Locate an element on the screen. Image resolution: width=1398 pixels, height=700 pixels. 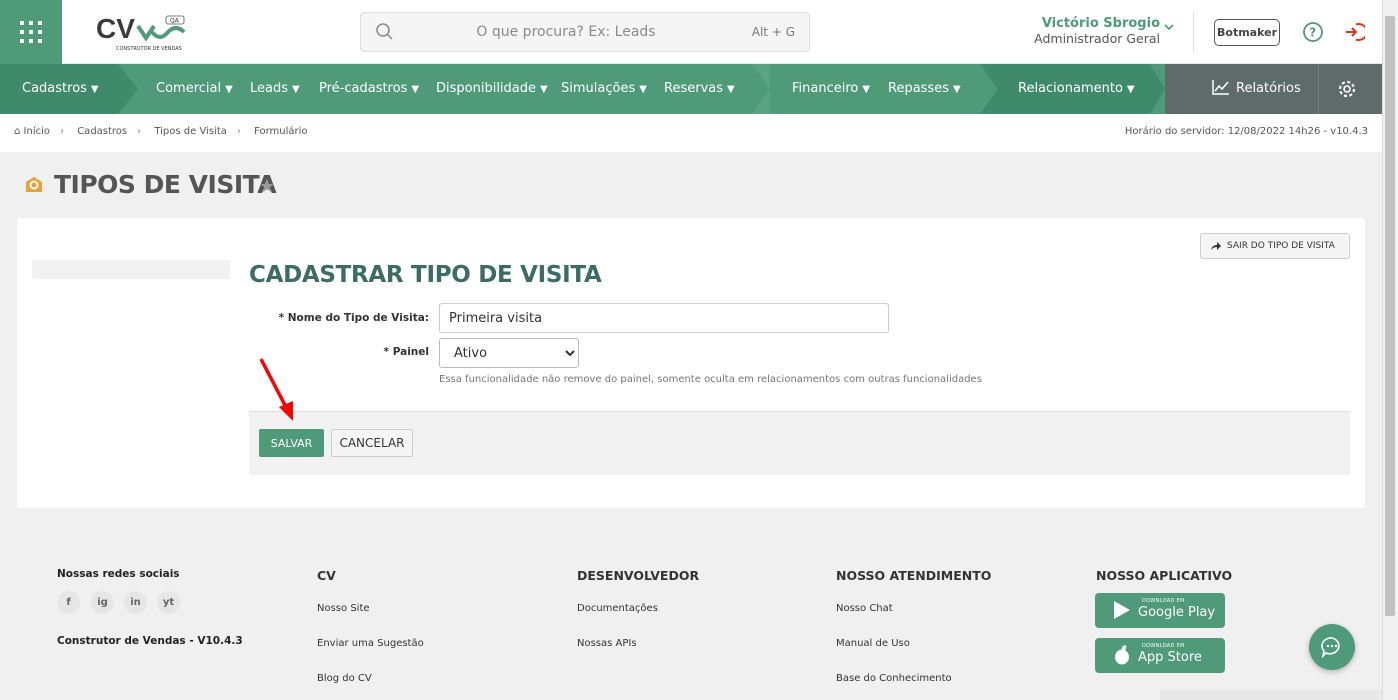
chat-bubble-button is located at coordinates (1332, 647).